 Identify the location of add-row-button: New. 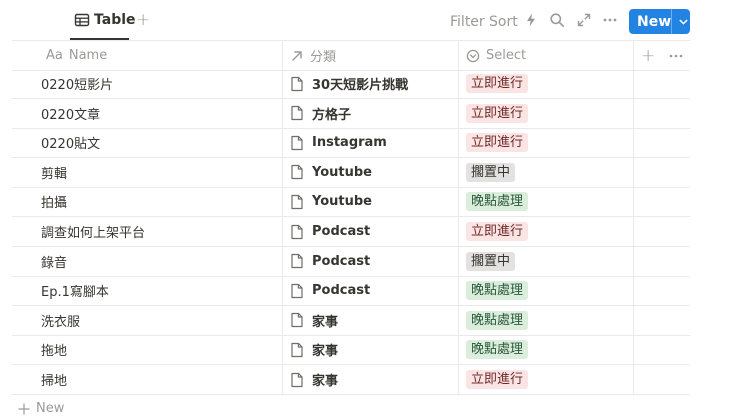
(41, 408).